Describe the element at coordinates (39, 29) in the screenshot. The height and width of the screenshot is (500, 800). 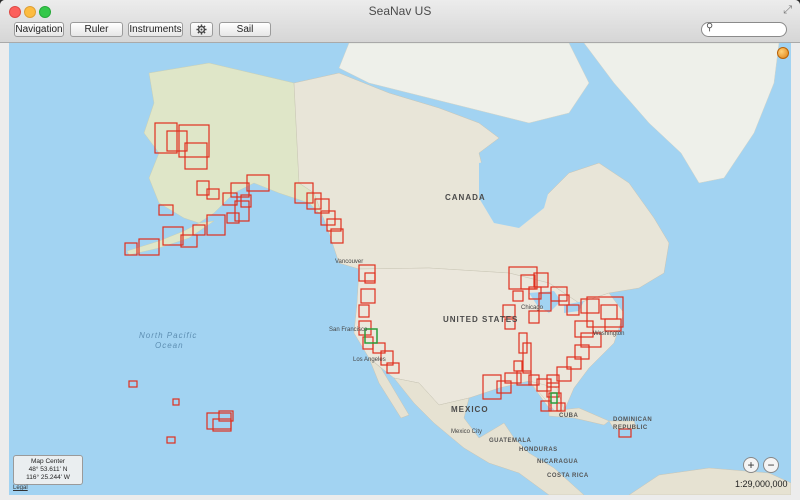
I see `navigation-button: Navigation` at that location.